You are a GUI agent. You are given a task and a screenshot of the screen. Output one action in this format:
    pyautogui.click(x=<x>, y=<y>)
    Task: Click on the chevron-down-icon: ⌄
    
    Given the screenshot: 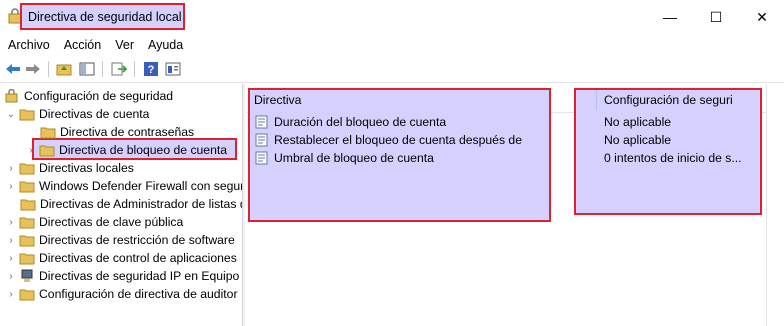 What is the action you would take?
    pyautogui.click(x=11, y=114)
    